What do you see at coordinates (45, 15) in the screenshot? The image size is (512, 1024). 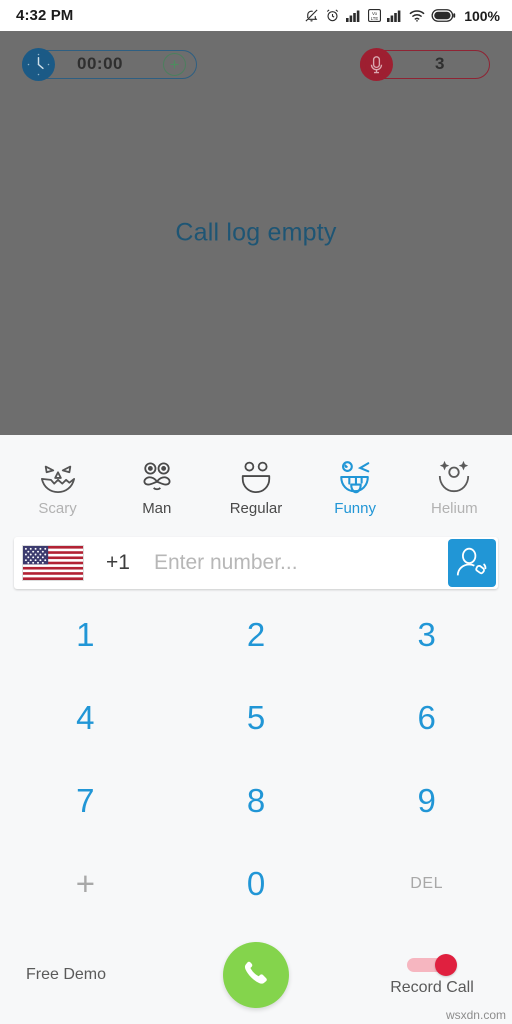 I see `status-bar-clock: 4:32 PM` at bounding box center [45, 15].